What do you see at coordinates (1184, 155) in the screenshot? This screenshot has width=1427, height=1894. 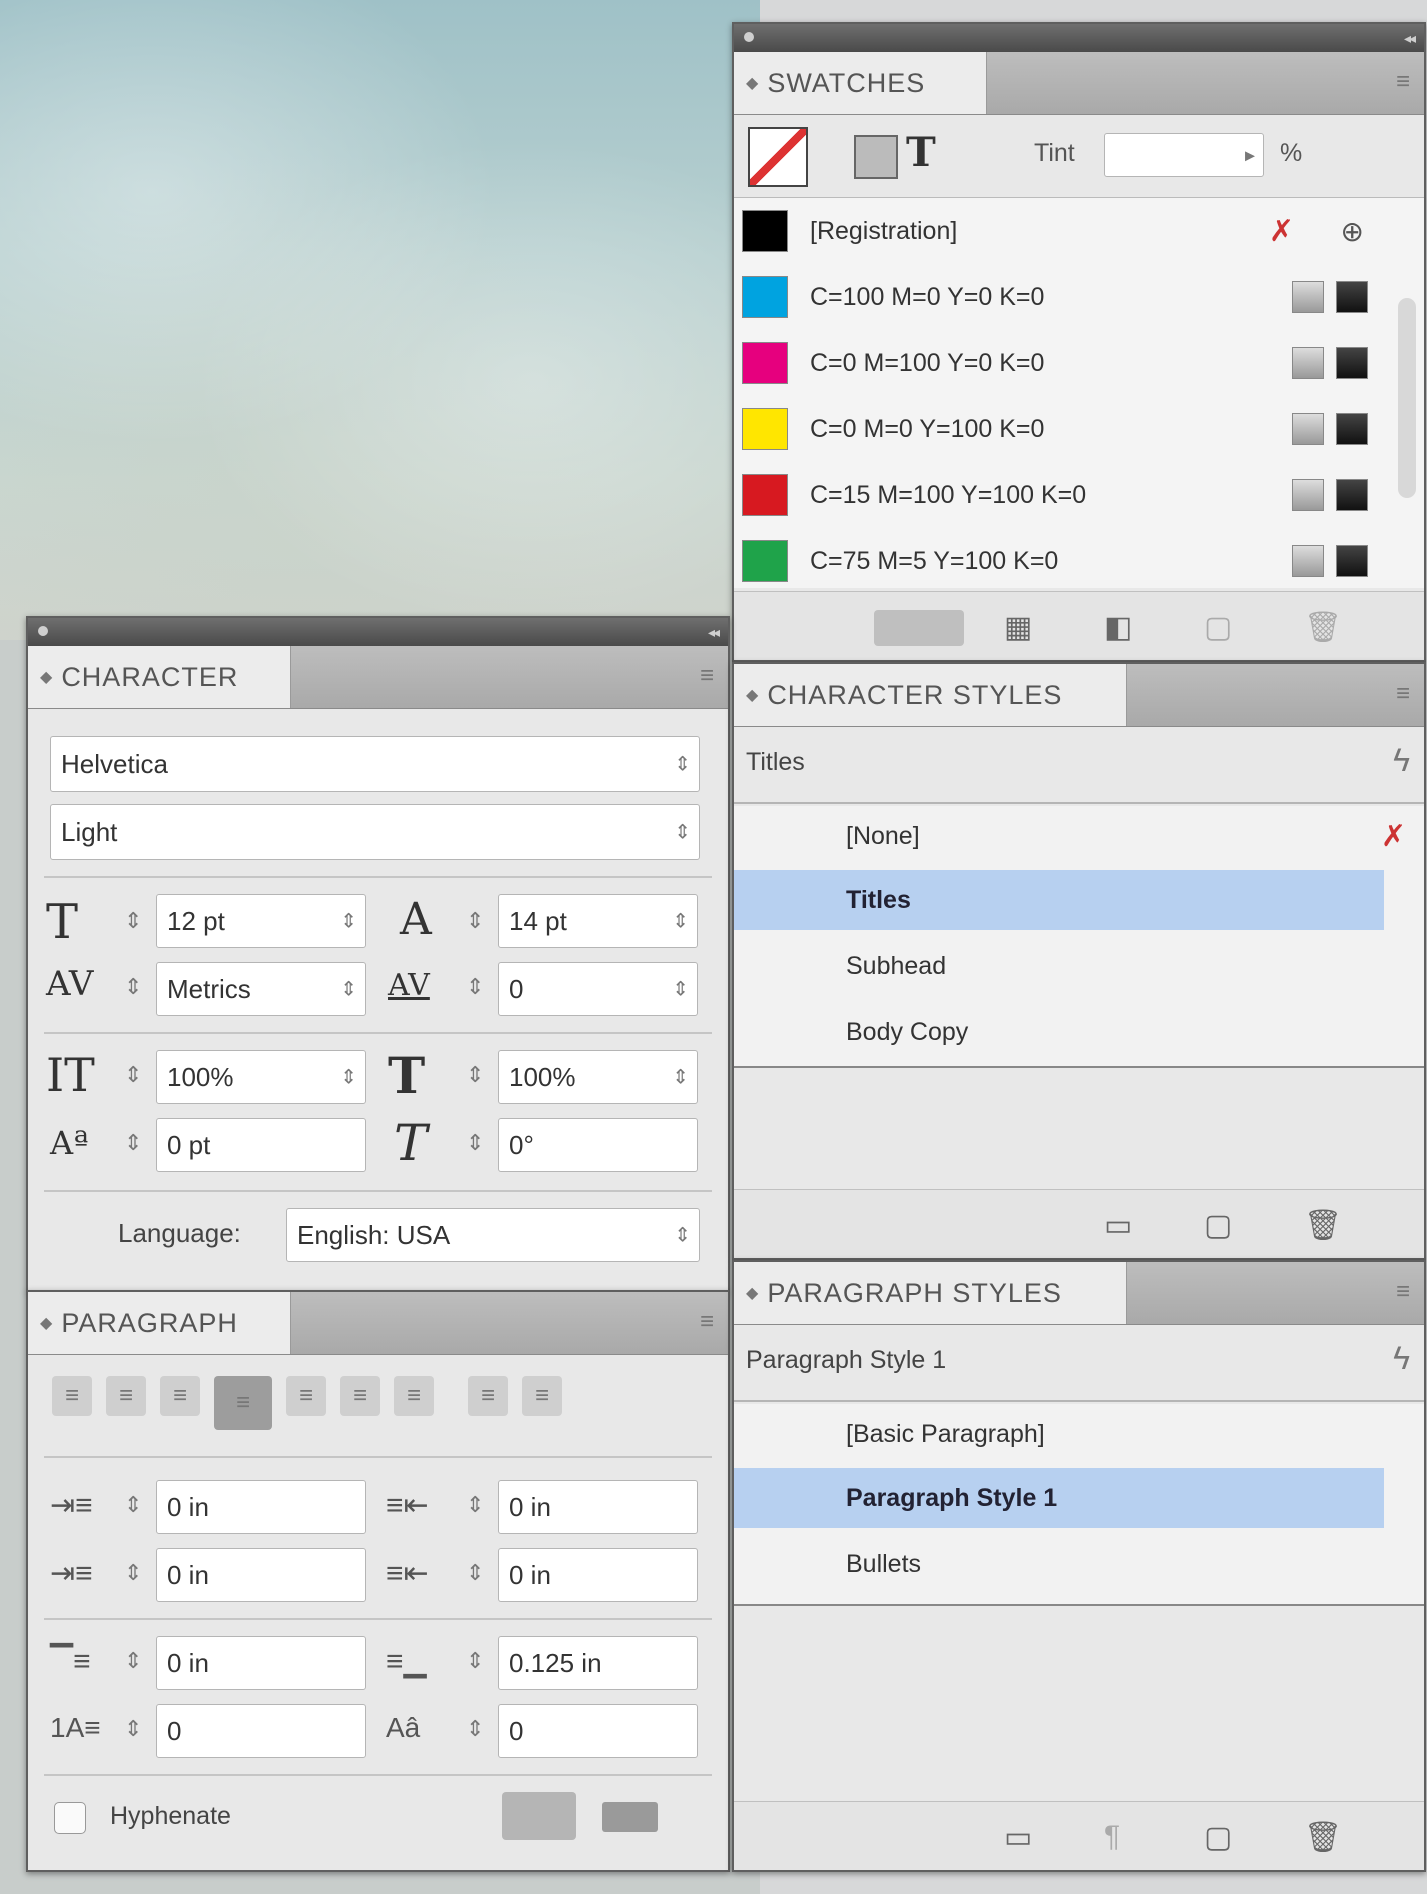 I see `tint-input: ▸` at bounding box center [1184, 155].